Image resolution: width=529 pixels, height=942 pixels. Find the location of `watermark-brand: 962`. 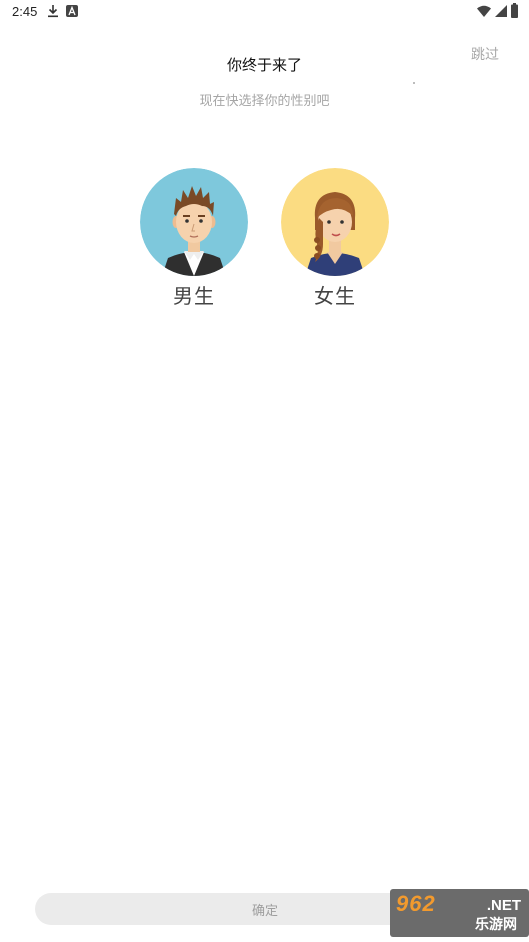

watermark-brand: 962 is located at coordinates (416, 903).